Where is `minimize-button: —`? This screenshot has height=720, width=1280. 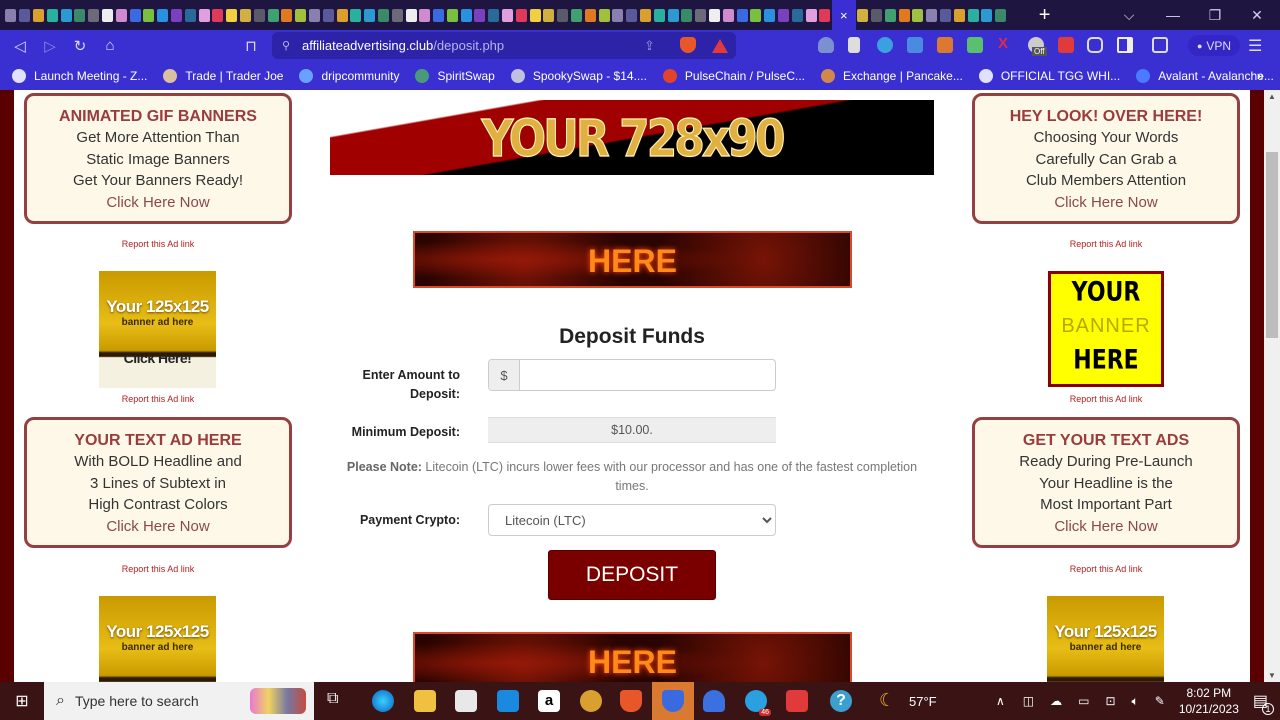
minimize-button: — is located at coordinates (1173, 15).